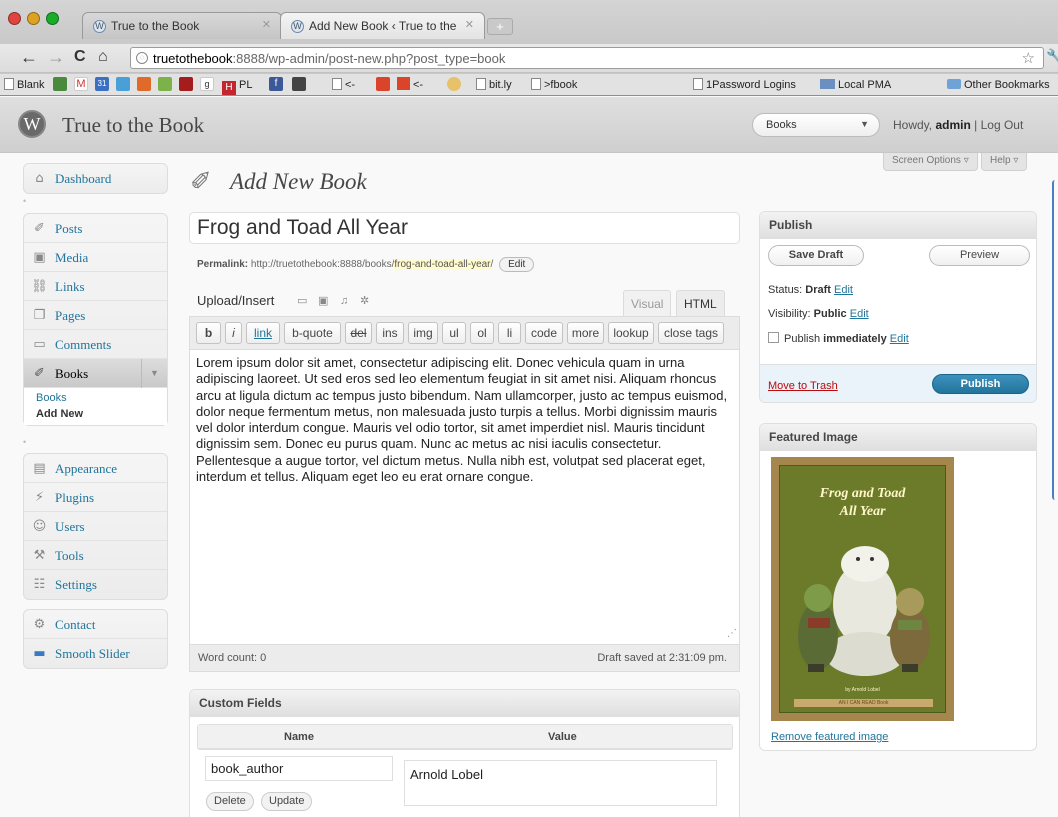 This screenshot has height=817, width=1058. What do you see at coordinates (56, 57) in the screenshot?
I see `forward-icon: →` at bounding box center [56, 57].